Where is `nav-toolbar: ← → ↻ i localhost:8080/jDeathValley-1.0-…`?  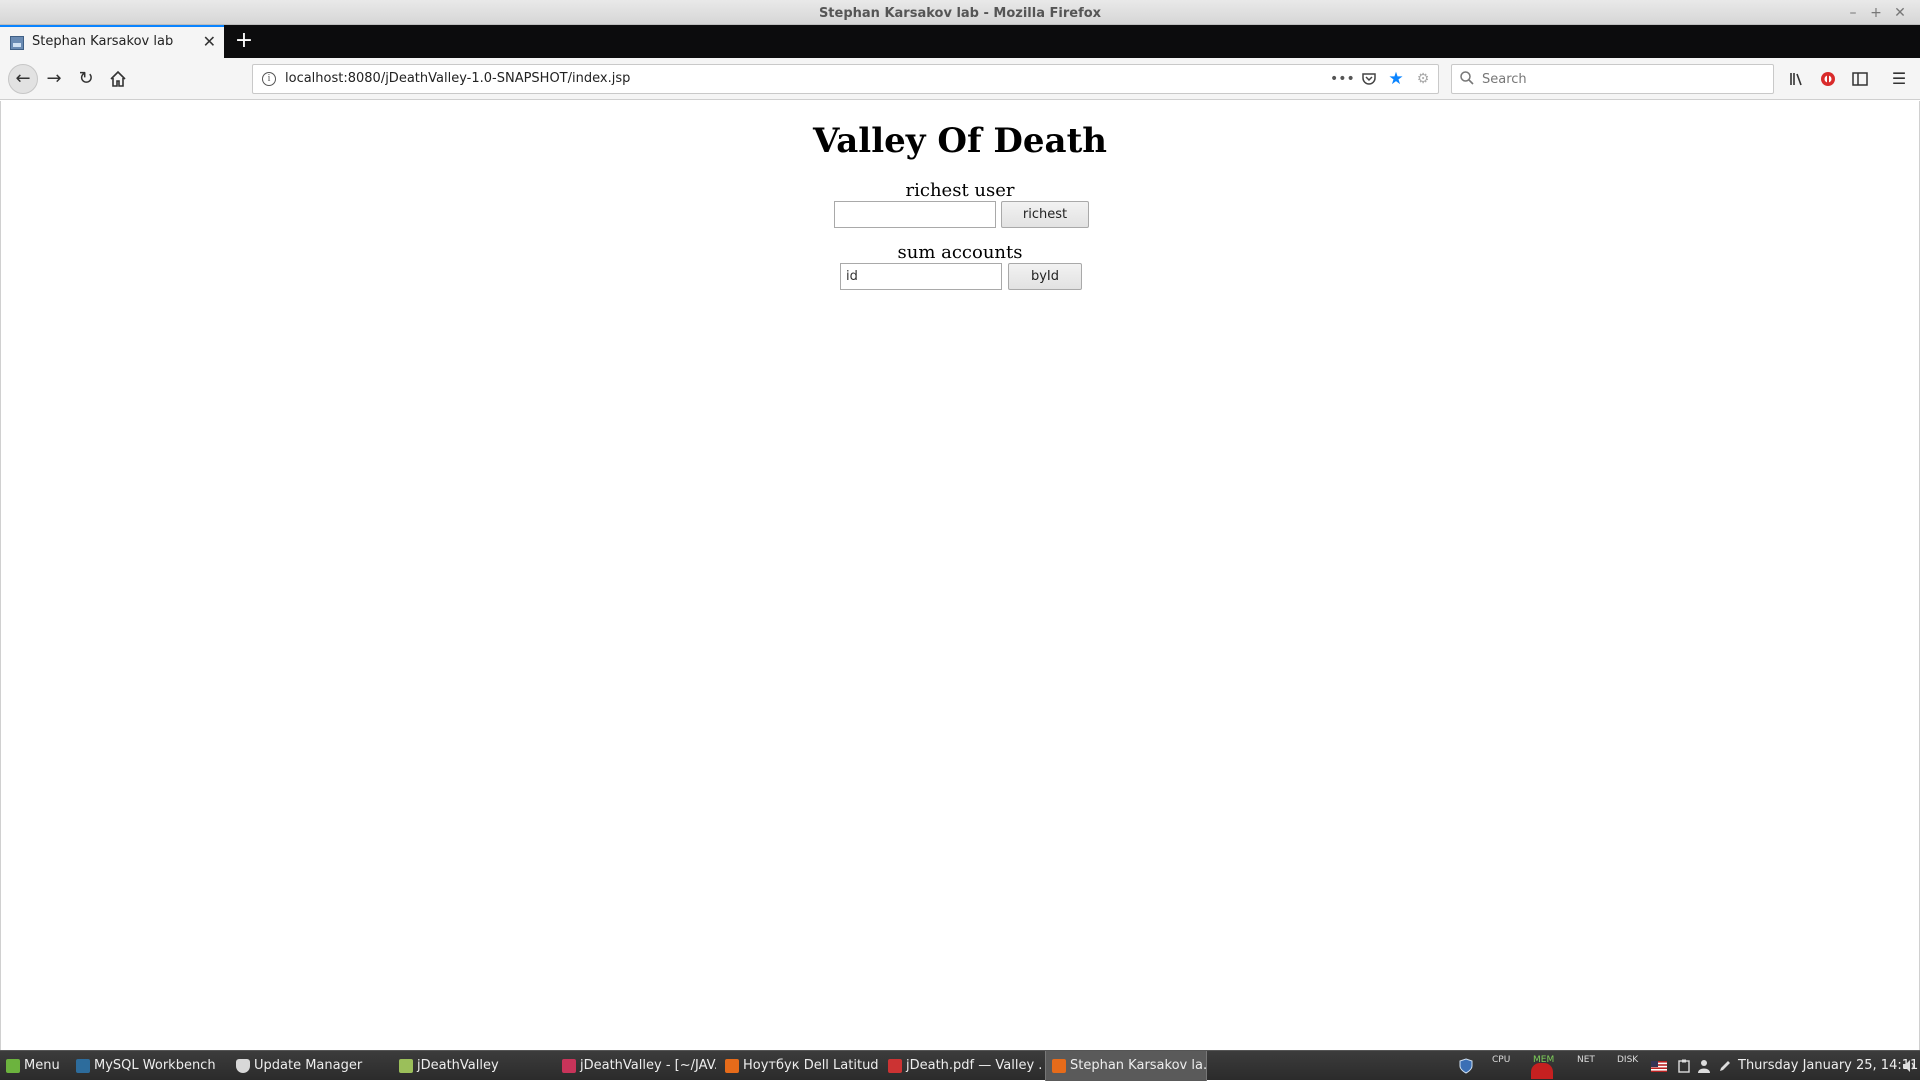
nav-toolbar: ← → ↻ i localhost:8080/jDeathValley-1.0-… is located at coordinates (960, 79).